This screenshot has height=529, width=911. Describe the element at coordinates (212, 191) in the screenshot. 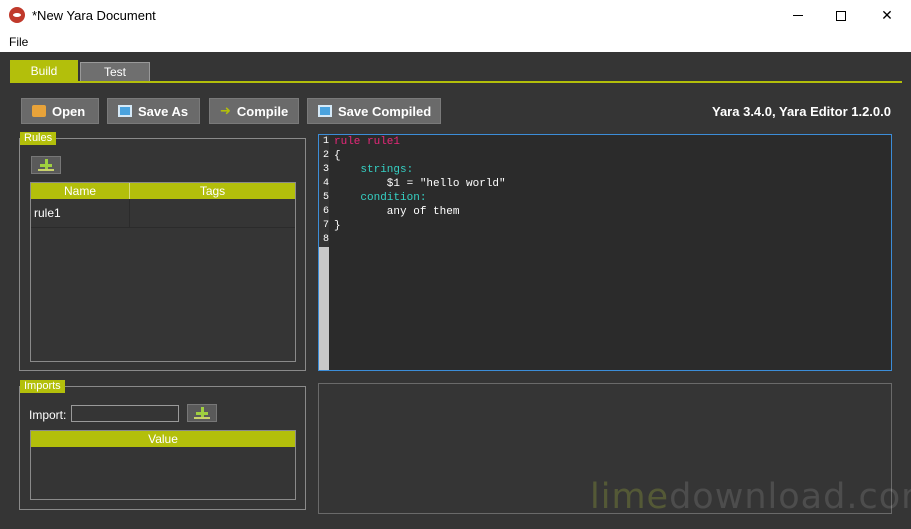

I see `column-header-tags: Tags` at that location.